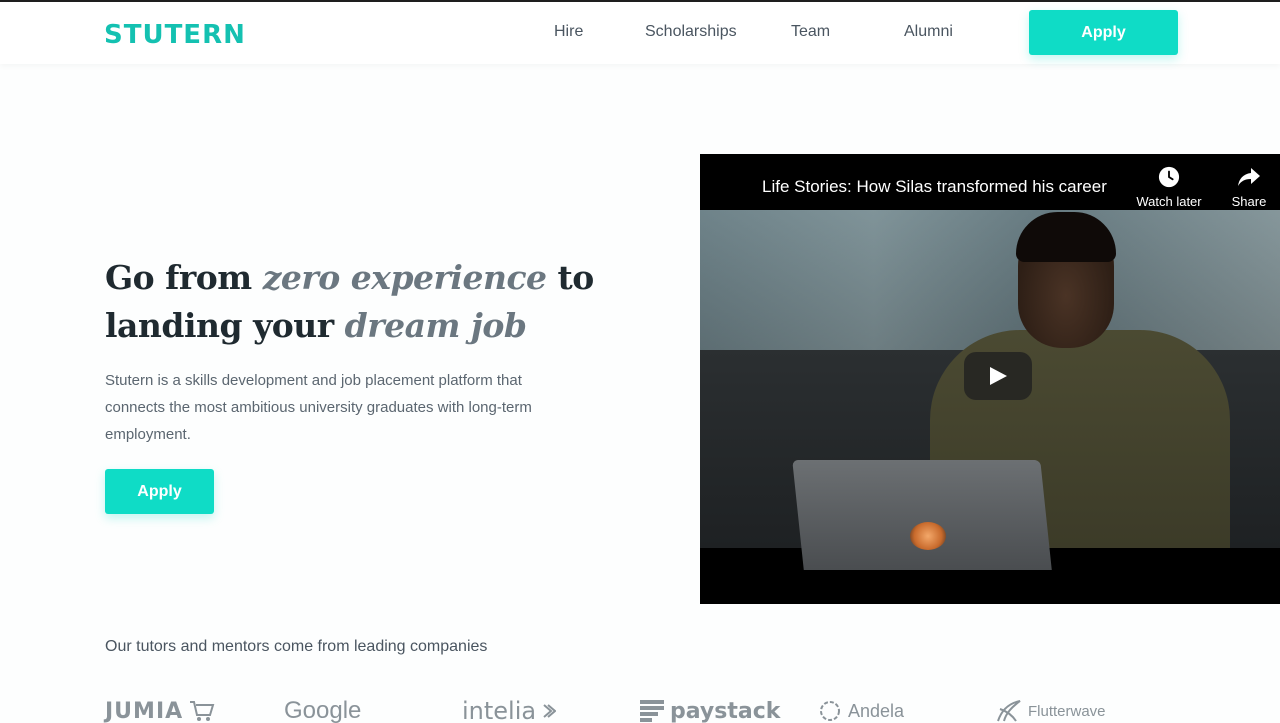 This screenshot has width=1280, height=723. What do you see at coordinates (928, 536) in the screenshot?
I see `thumbnail-laptop-logo` at bounding box center [928, 536].